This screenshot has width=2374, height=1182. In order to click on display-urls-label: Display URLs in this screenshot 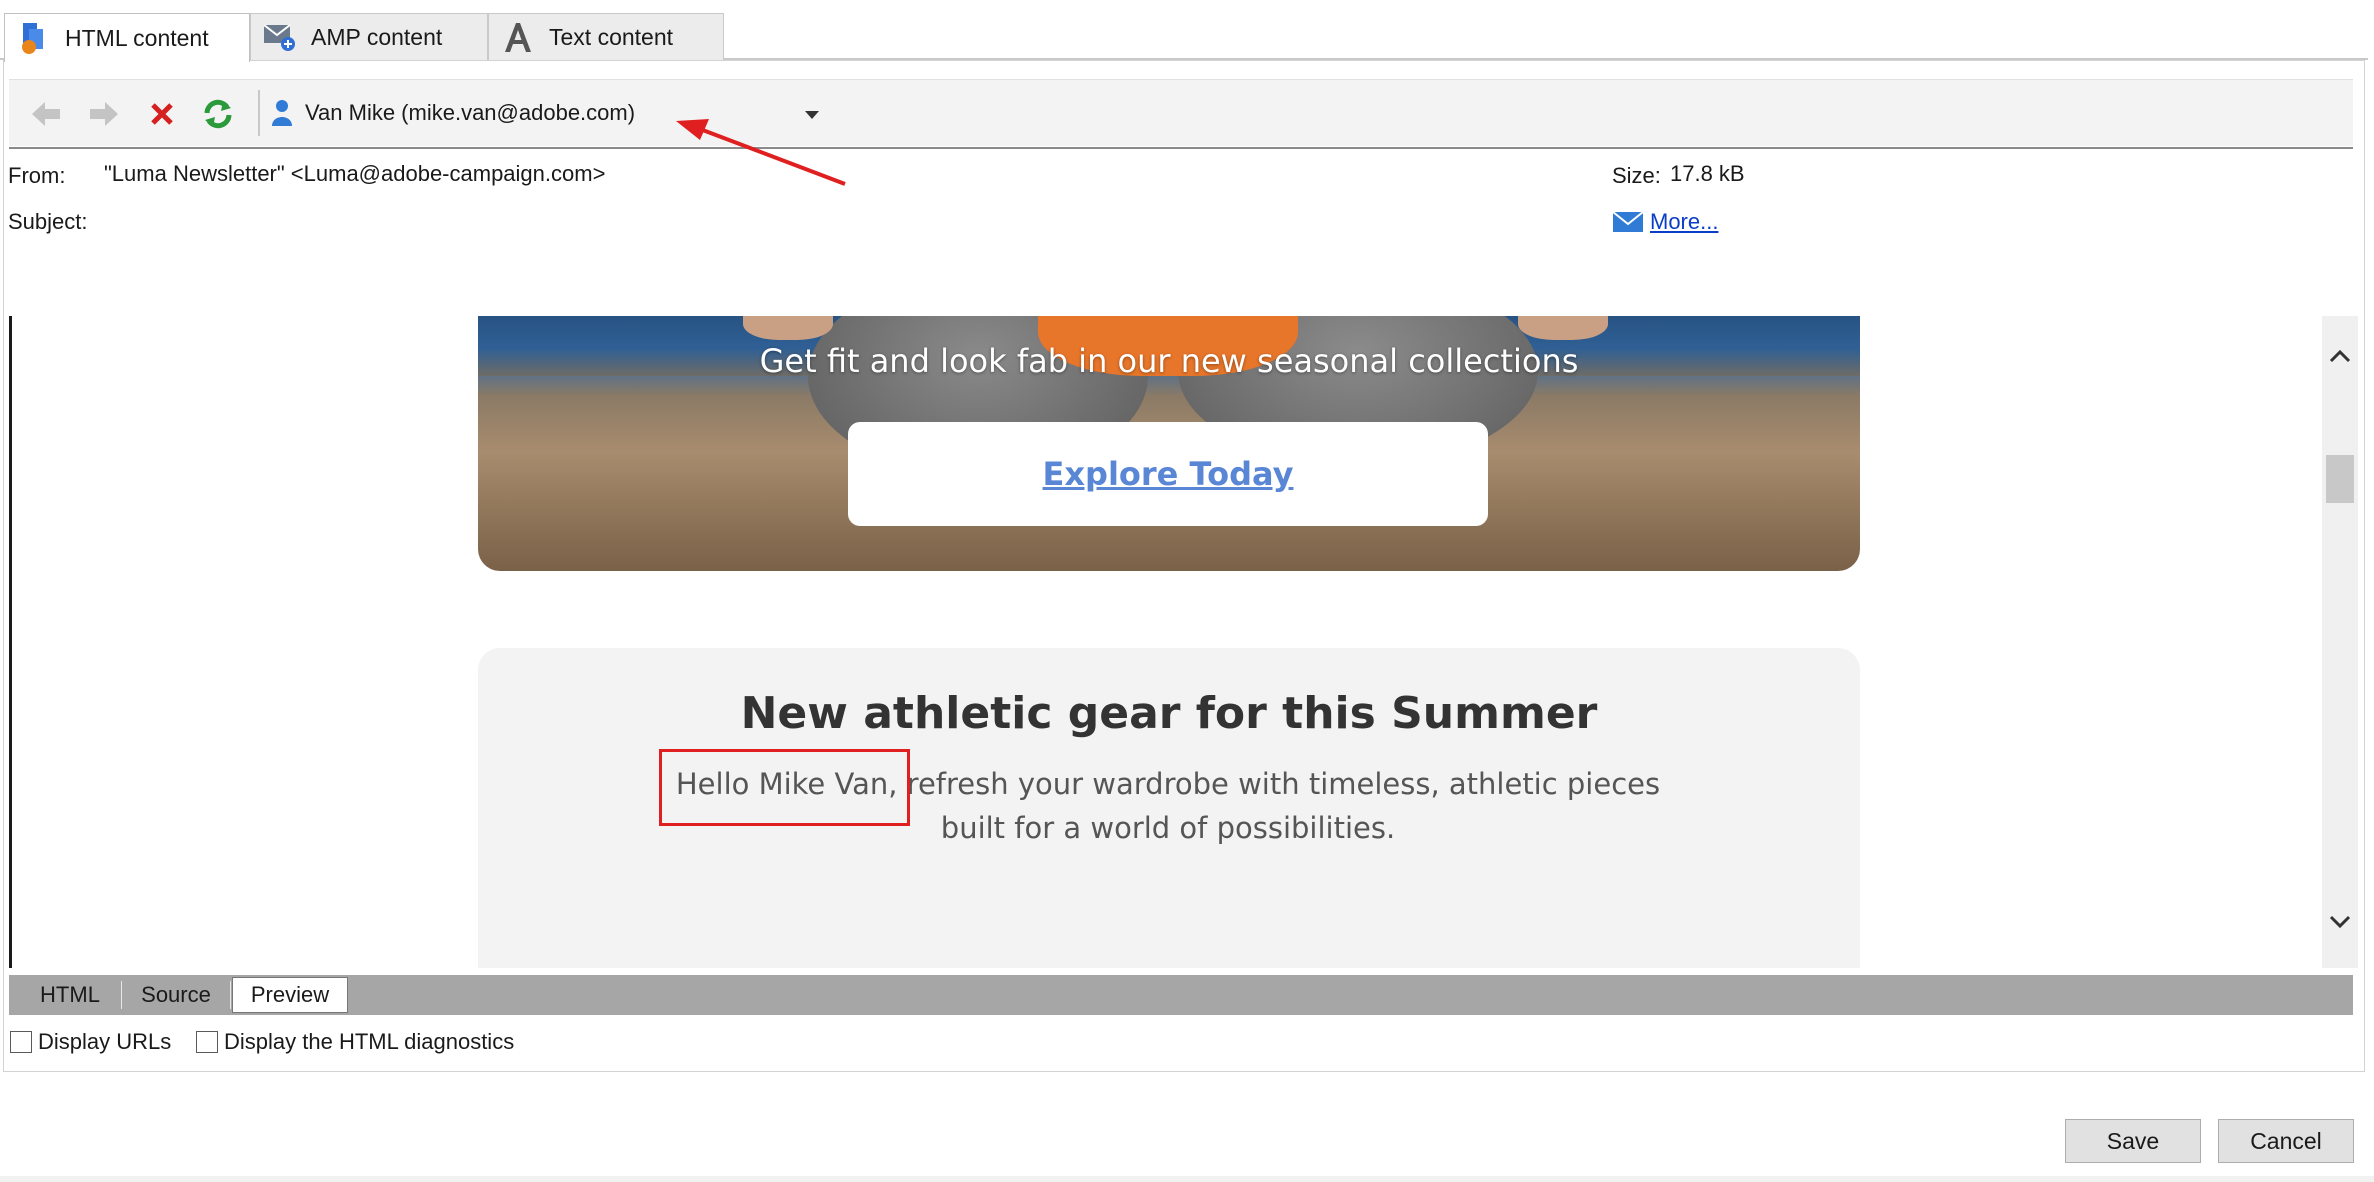, I will do `click(105, 1041)`.